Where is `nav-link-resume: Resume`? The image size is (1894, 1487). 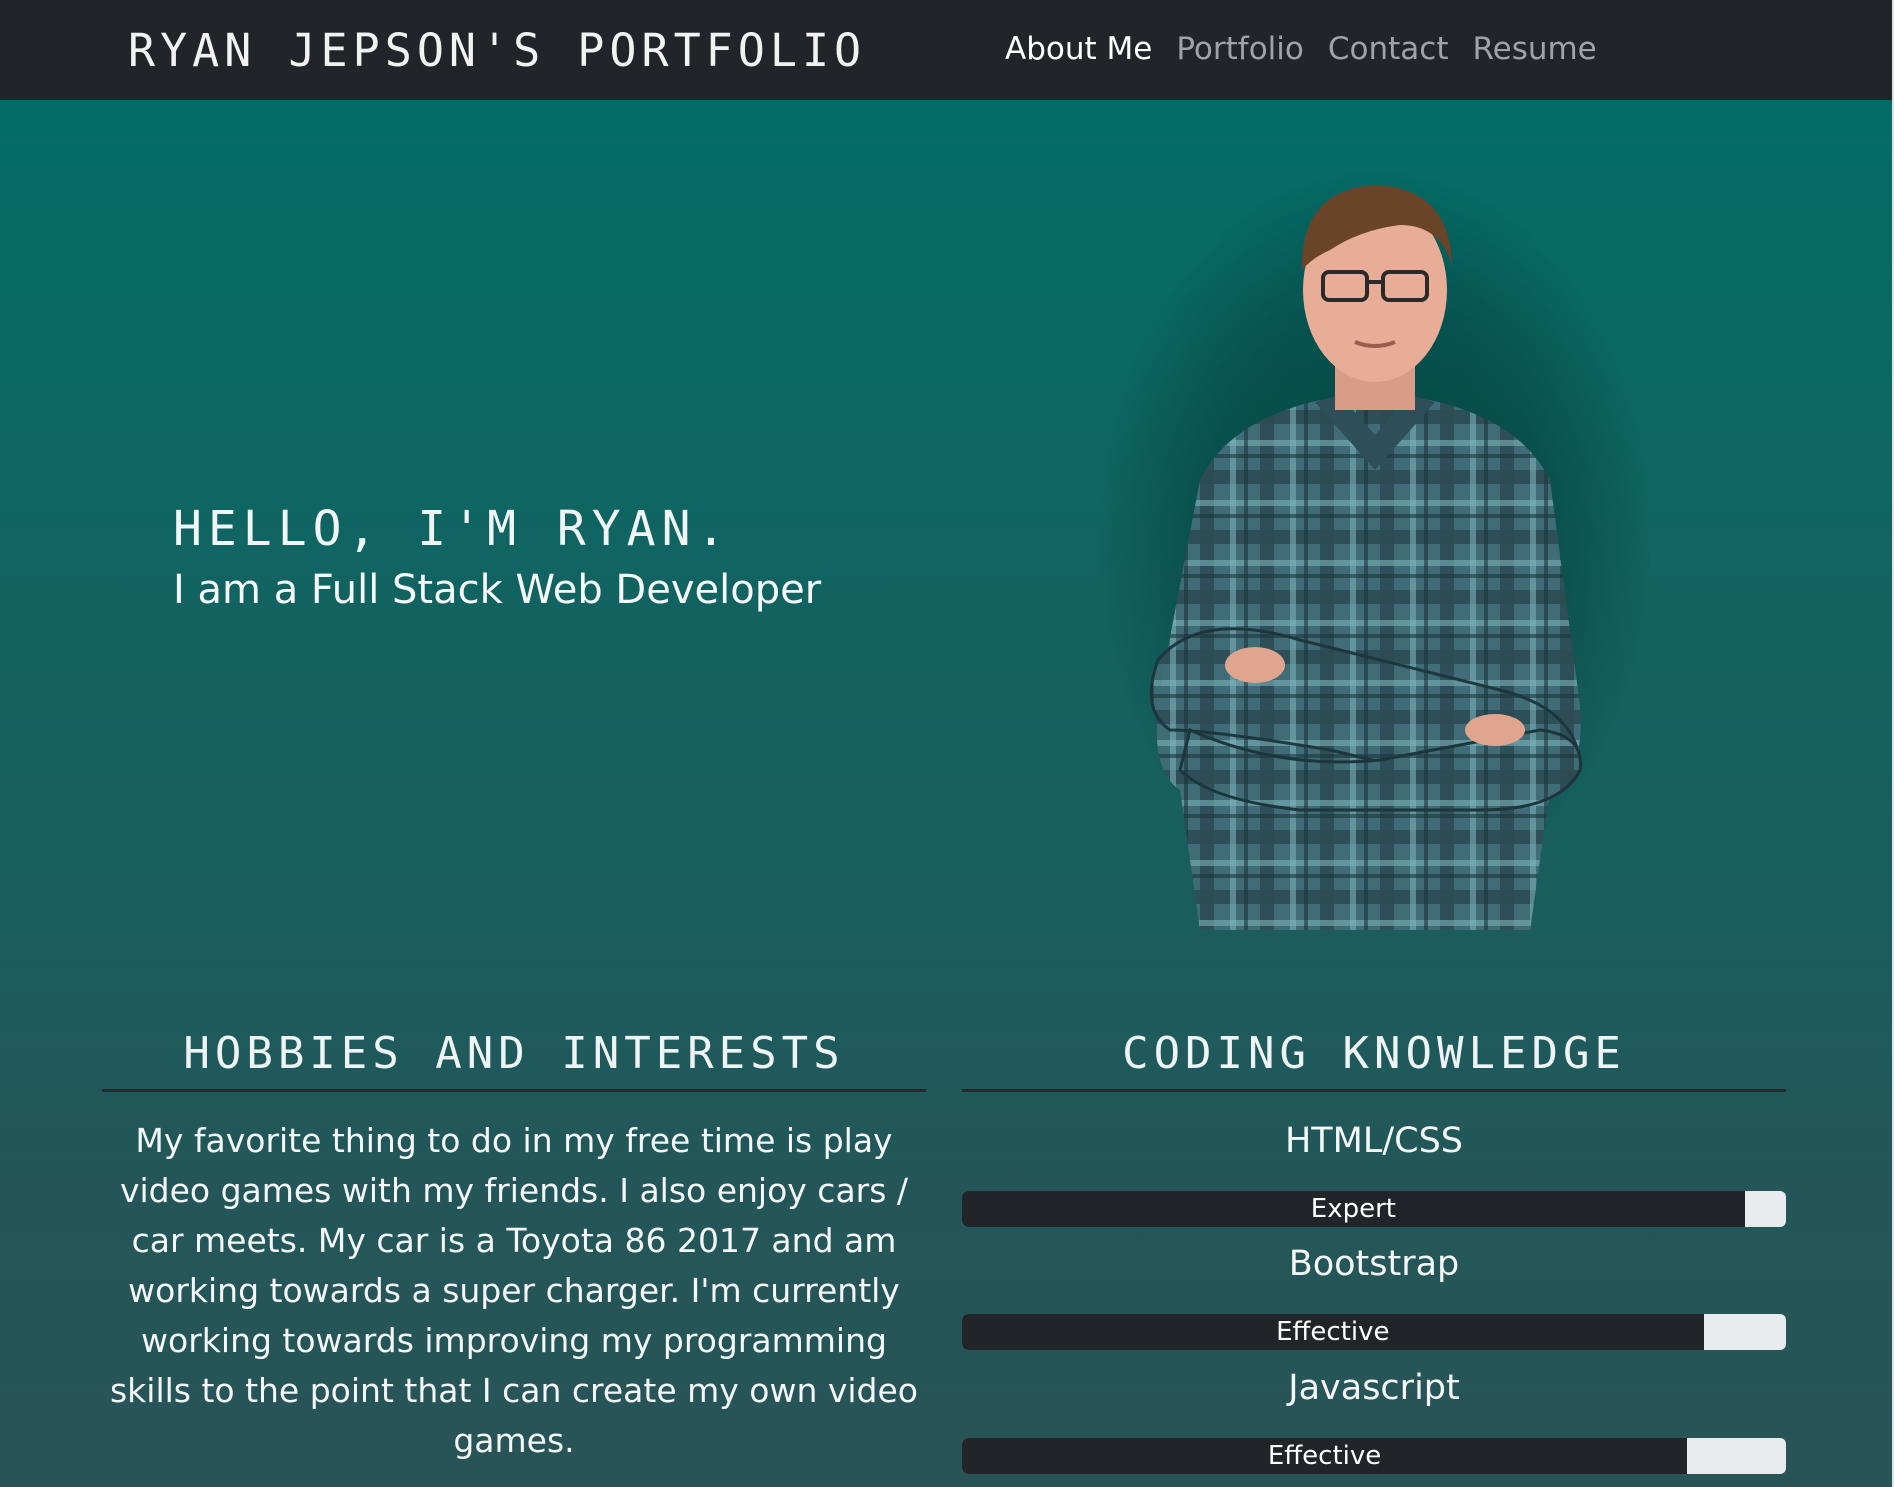 nav-link-resume: Resume is located at coordinates (1534, 49).